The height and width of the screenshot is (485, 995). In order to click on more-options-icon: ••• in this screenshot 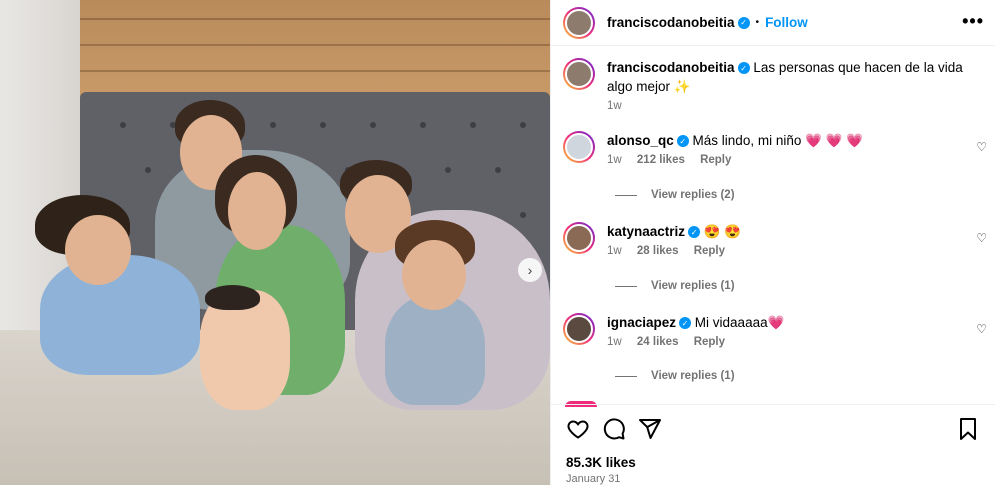, I will do `click(973, 21)`.